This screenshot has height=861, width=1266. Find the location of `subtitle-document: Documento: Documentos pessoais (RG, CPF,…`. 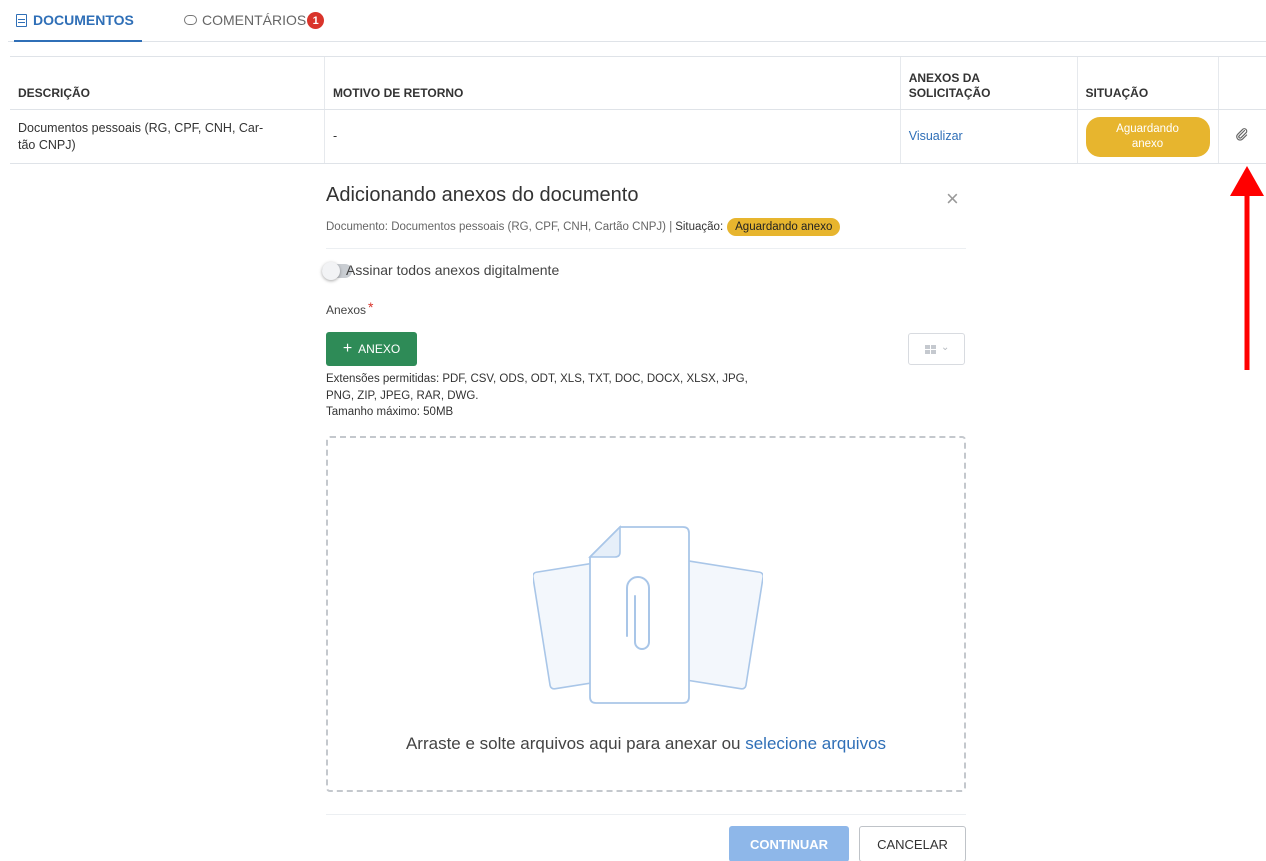

subtitle-document: Documento: Documentos pessoais (RG, CPF,… is located at coordinates (499, 227).